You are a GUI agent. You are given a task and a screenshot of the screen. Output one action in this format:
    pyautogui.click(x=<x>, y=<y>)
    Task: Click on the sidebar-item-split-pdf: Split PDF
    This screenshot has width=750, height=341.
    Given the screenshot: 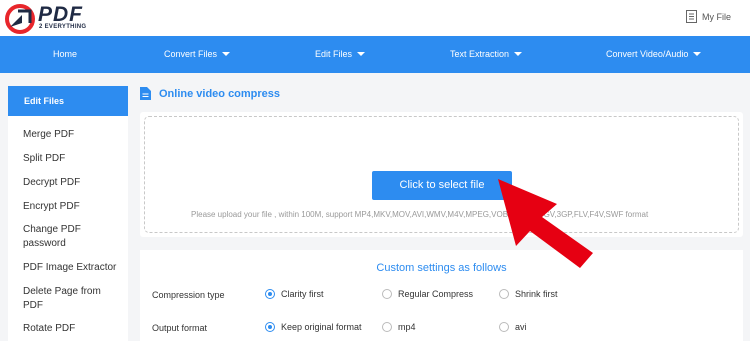 What is the action you would take?
    pyautogui.click(x=73, y=159)
    